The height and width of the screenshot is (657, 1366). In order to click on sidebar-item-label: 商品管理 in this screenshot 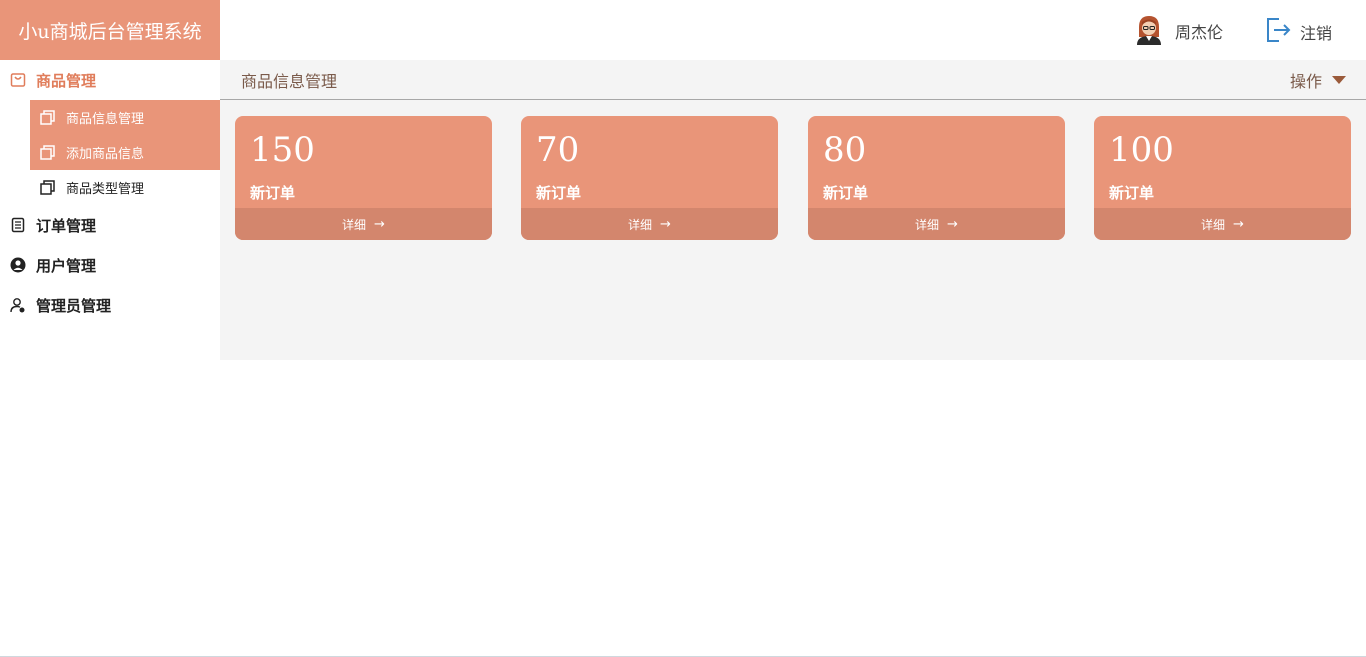, I will do `click(66, 80)`.